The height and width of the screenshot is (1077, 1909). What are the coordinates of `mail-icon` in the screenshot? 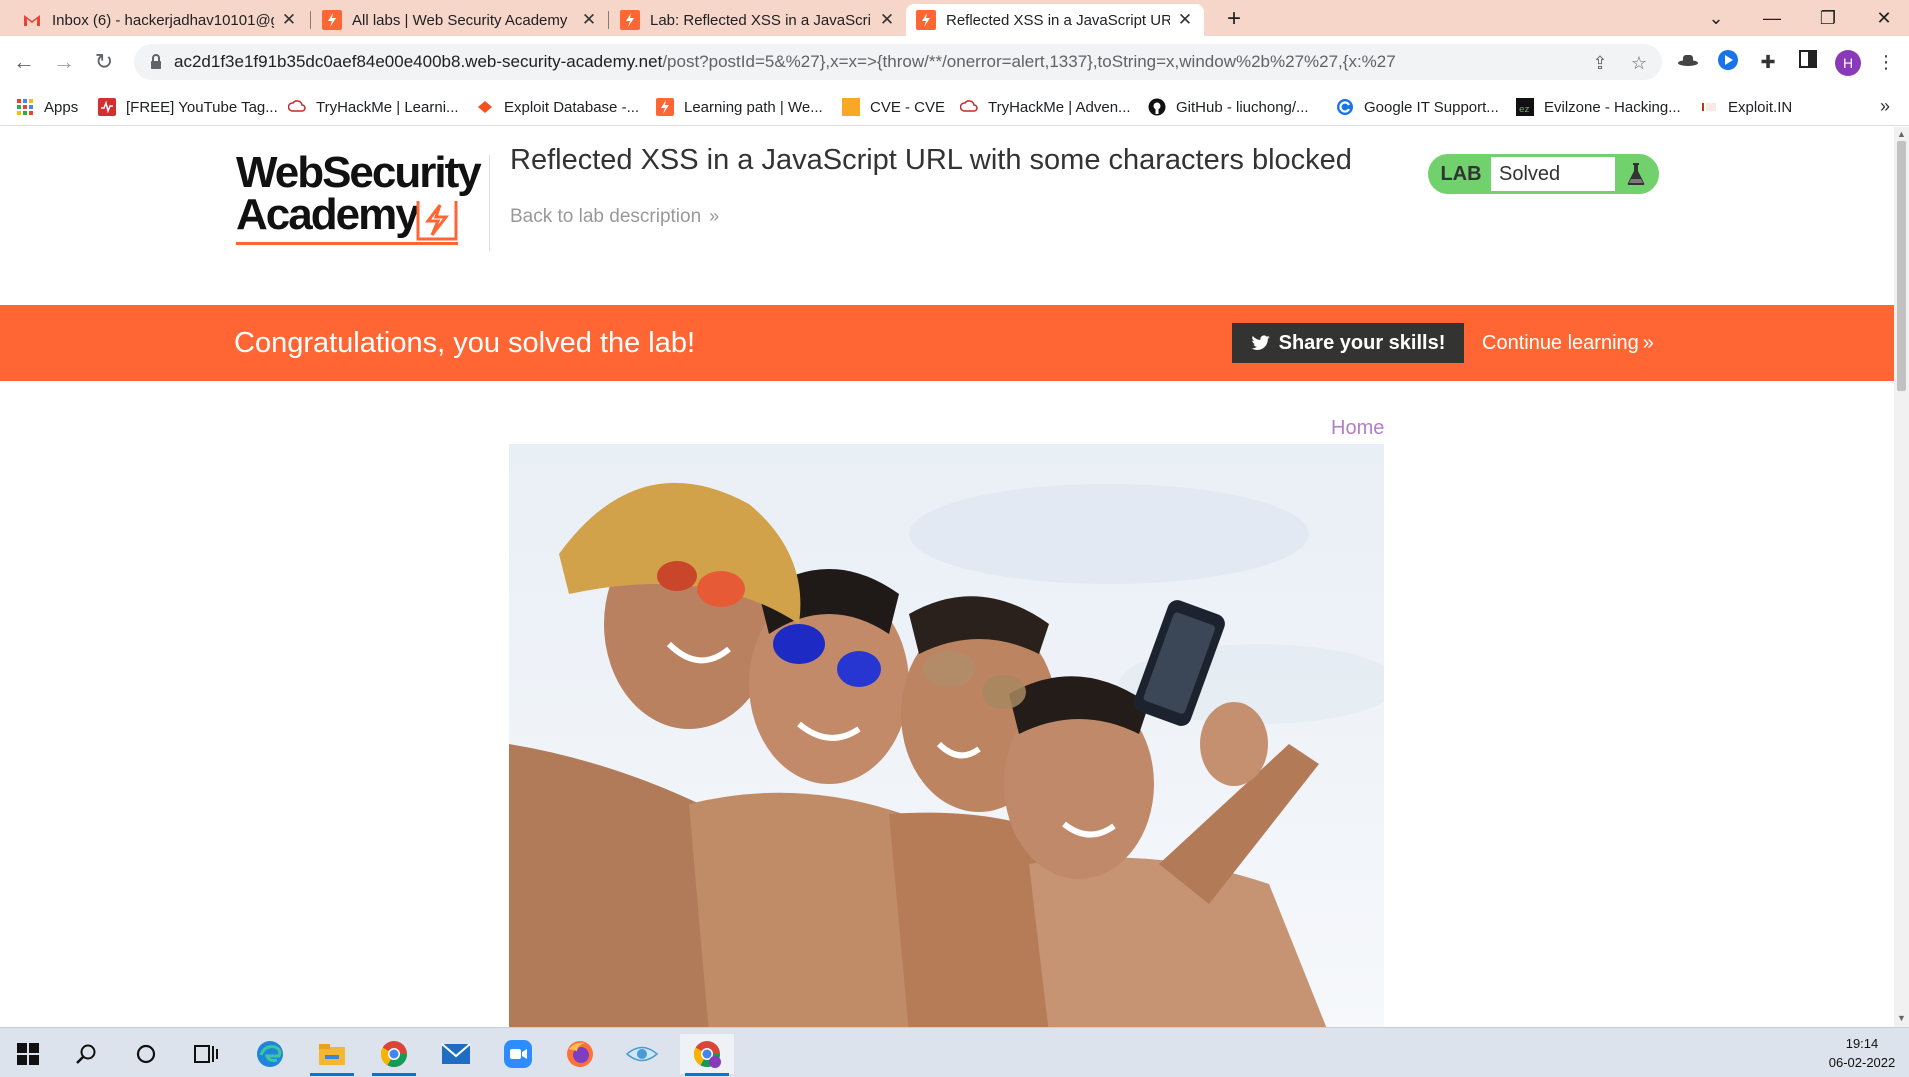 It's located at (456, 1054).